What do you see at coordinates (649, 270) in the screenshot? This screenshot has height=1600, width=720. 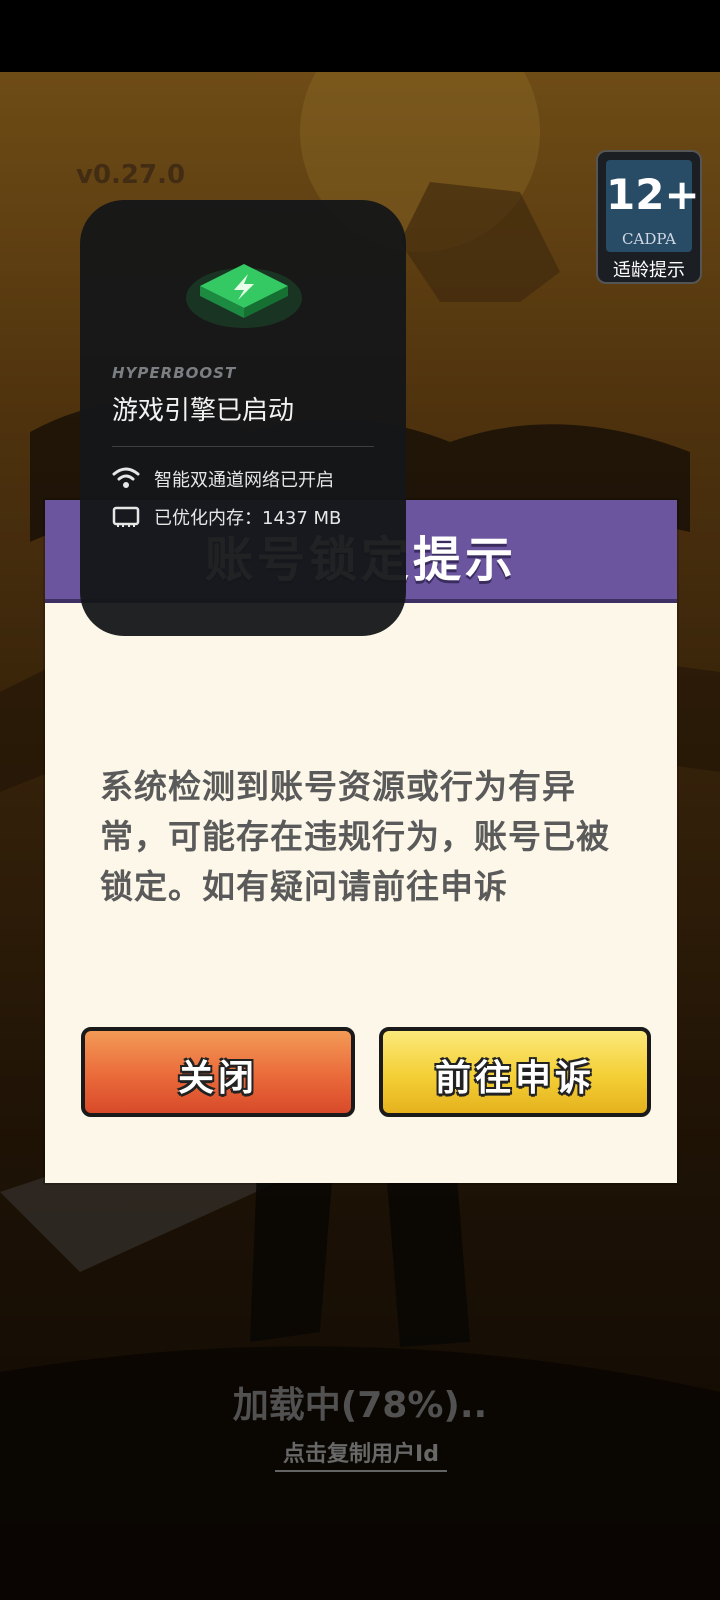 I see `age-rating-label: 适龄提示` at bounding box center [649, 270].